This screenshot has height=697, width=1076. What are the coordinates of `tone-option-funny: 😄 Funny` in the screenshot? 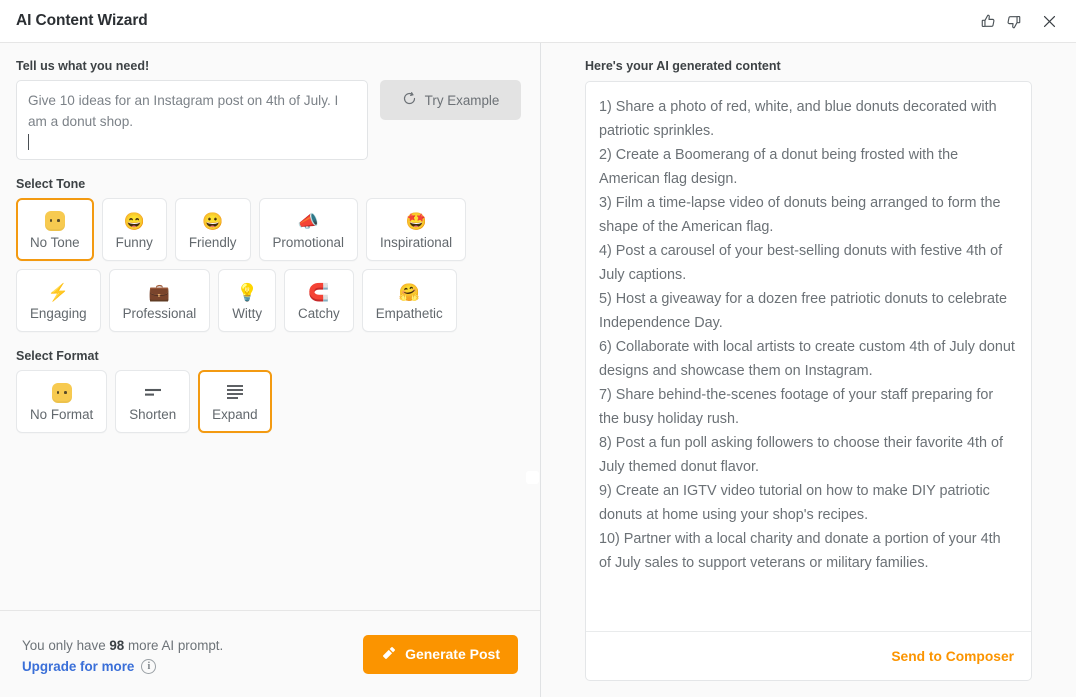 It's located at (134, 229).